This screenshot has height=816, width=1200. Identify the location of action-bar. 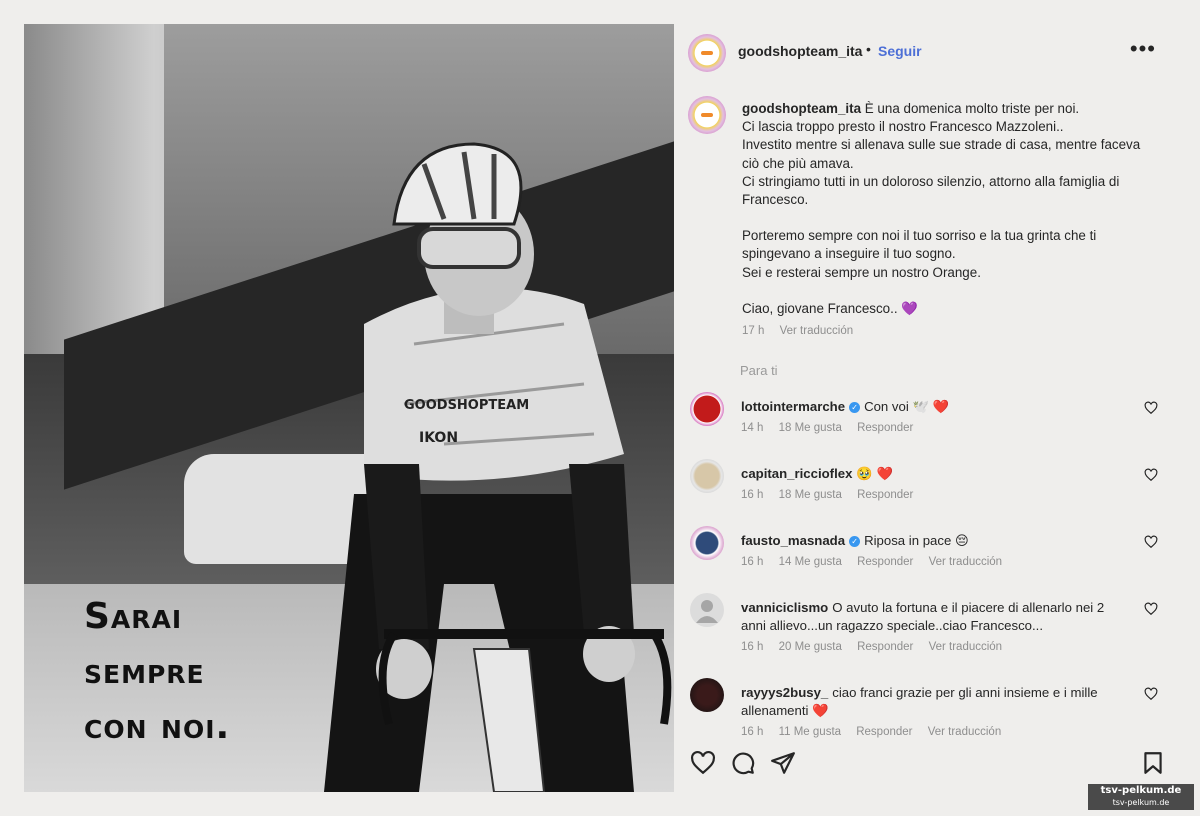
(924, 764).